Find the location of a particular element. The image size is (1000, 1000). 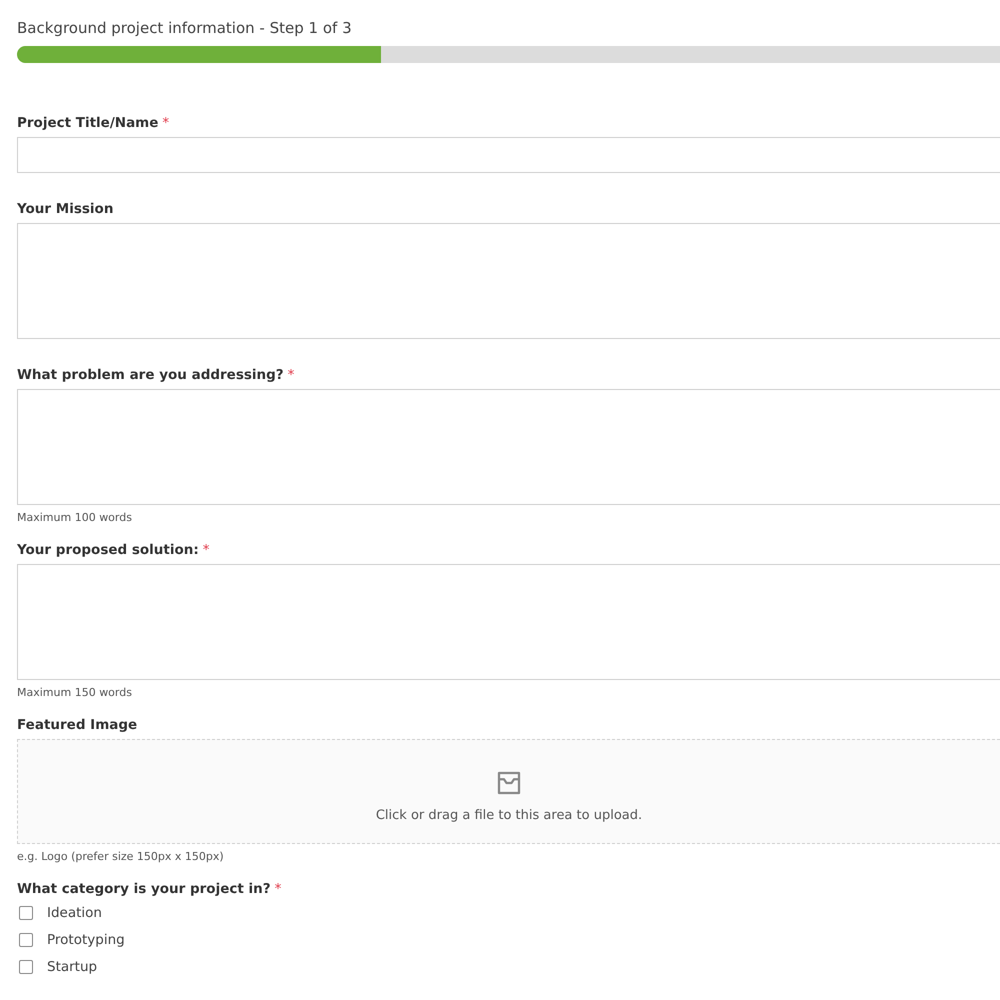

field-label: Your proposed solution: * is located at coordinates (113, 550).